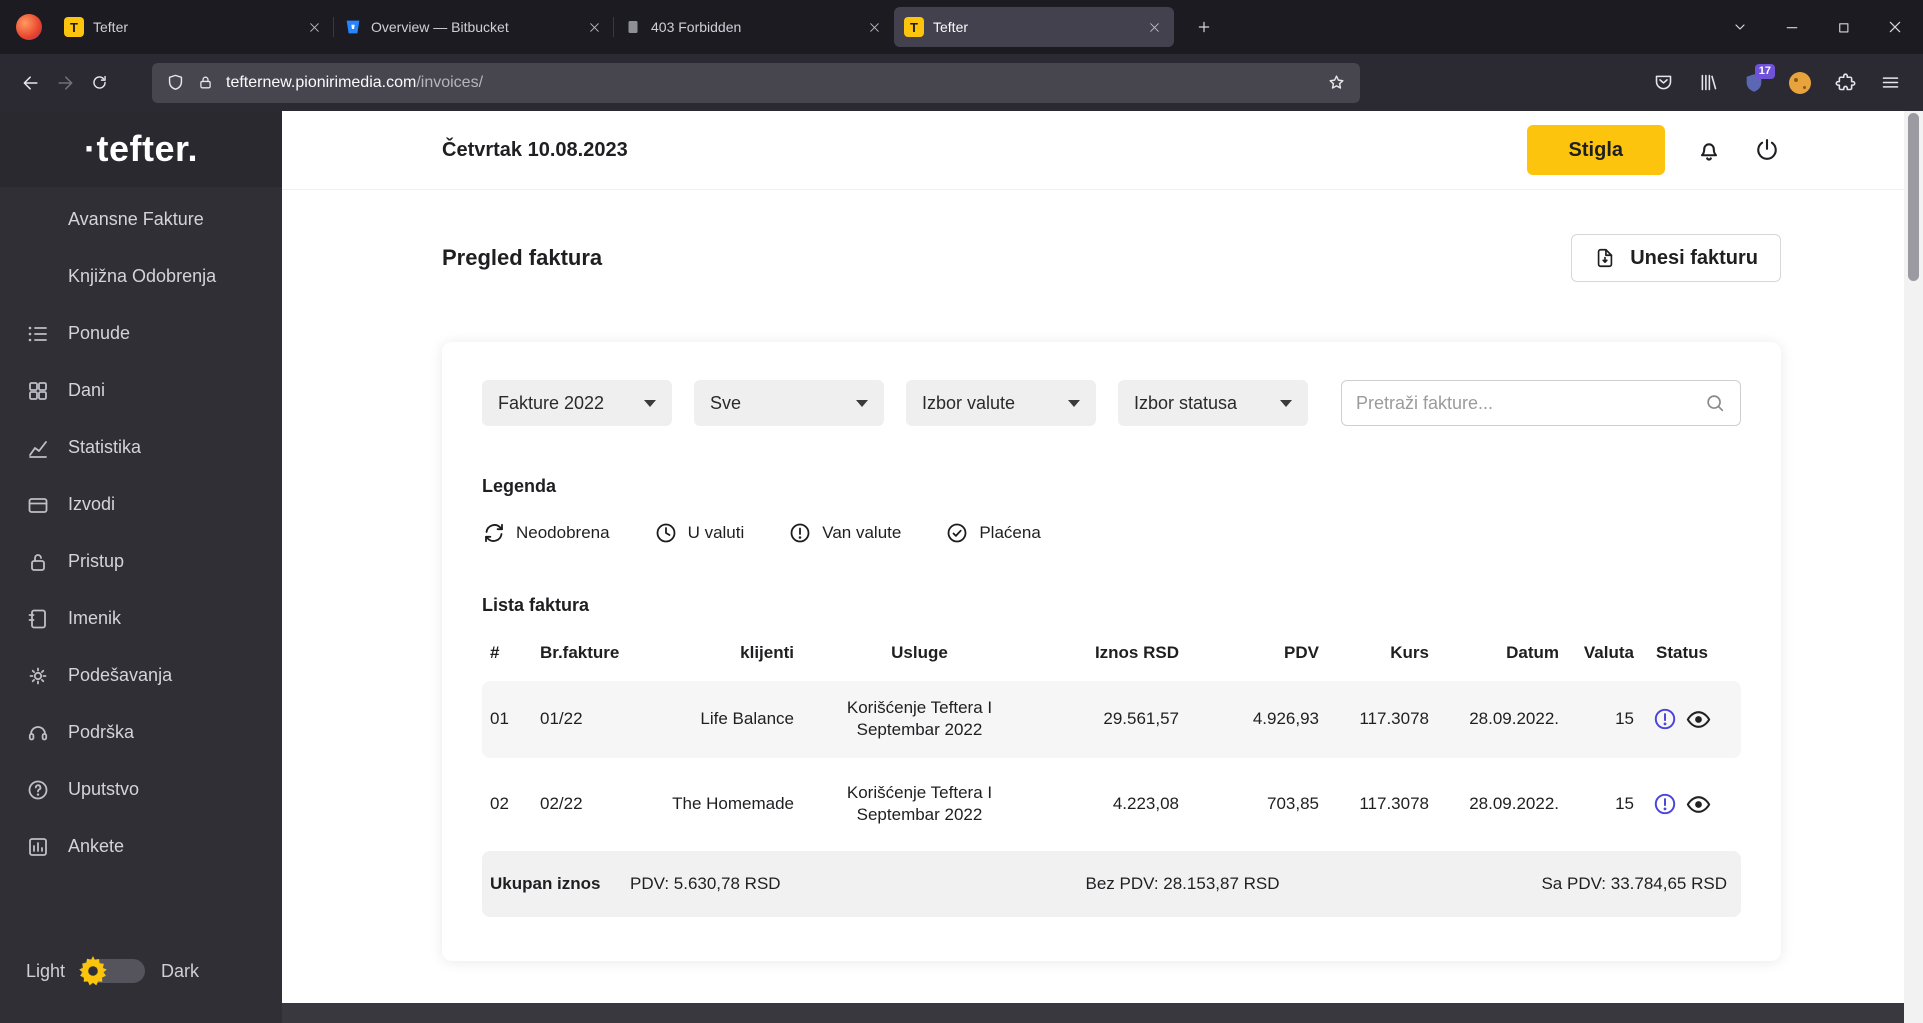  Describe the element at coordinates (1285, 718) in the screenshot. I see `cell-pdv: 4.926,93` at that location.